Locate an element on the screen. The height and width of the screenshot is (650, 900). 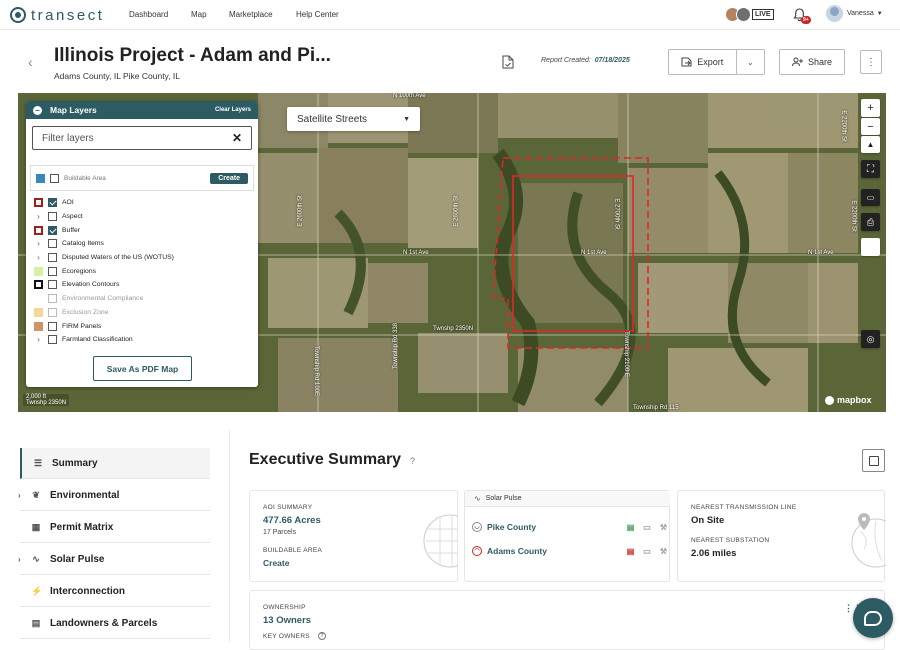
map-scale: 2,000 ft Twnshp 2350N is located at coordinates (46, 400).